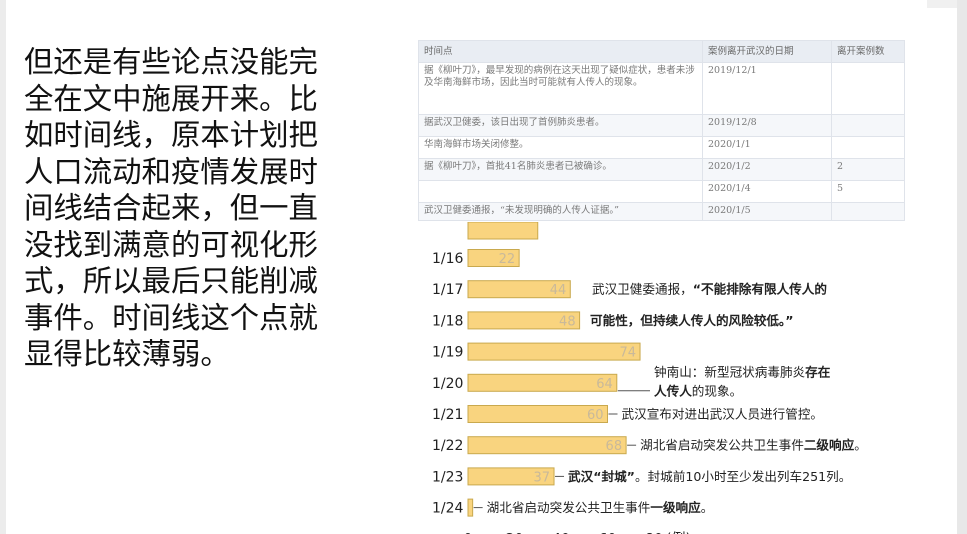 This screenshot has height=534, width=967. Describe the element at coordinates (560, 147) in the screenshot. I see `table-cell: 华南海鲜市场关闭修整。` at that location.